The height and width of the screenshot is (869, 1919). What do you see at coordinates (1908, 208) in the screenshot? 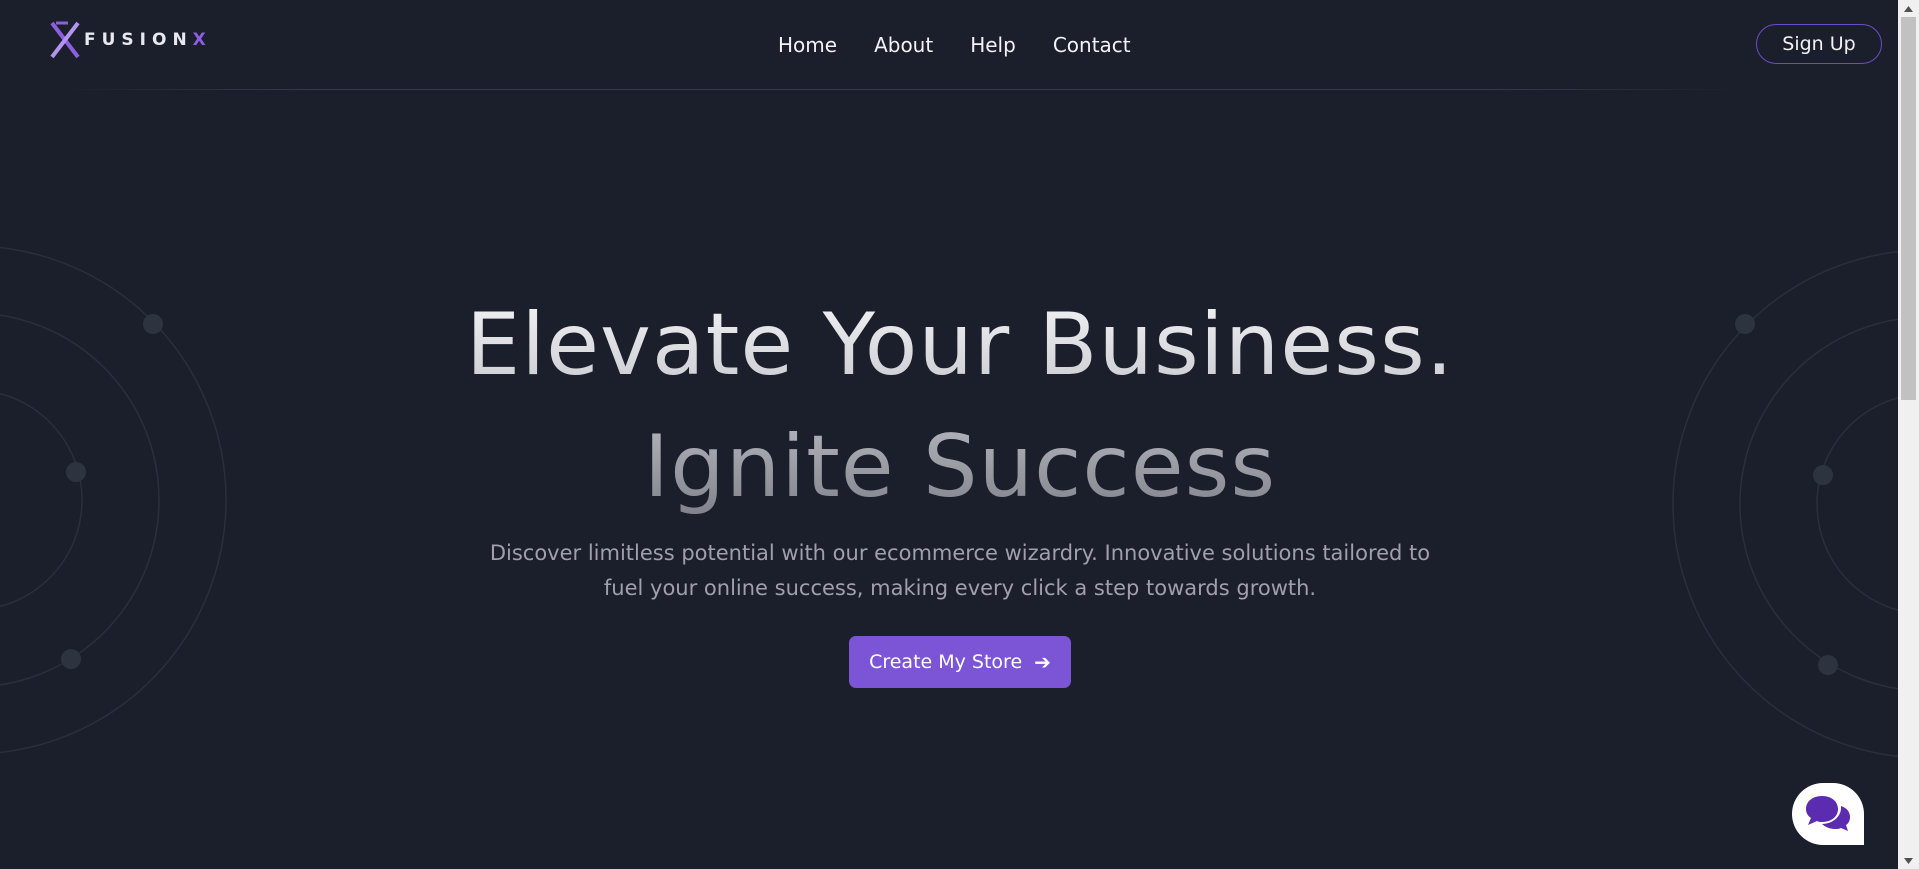
I see `scrollbar-thumb` at bounding box center [1908, 208].